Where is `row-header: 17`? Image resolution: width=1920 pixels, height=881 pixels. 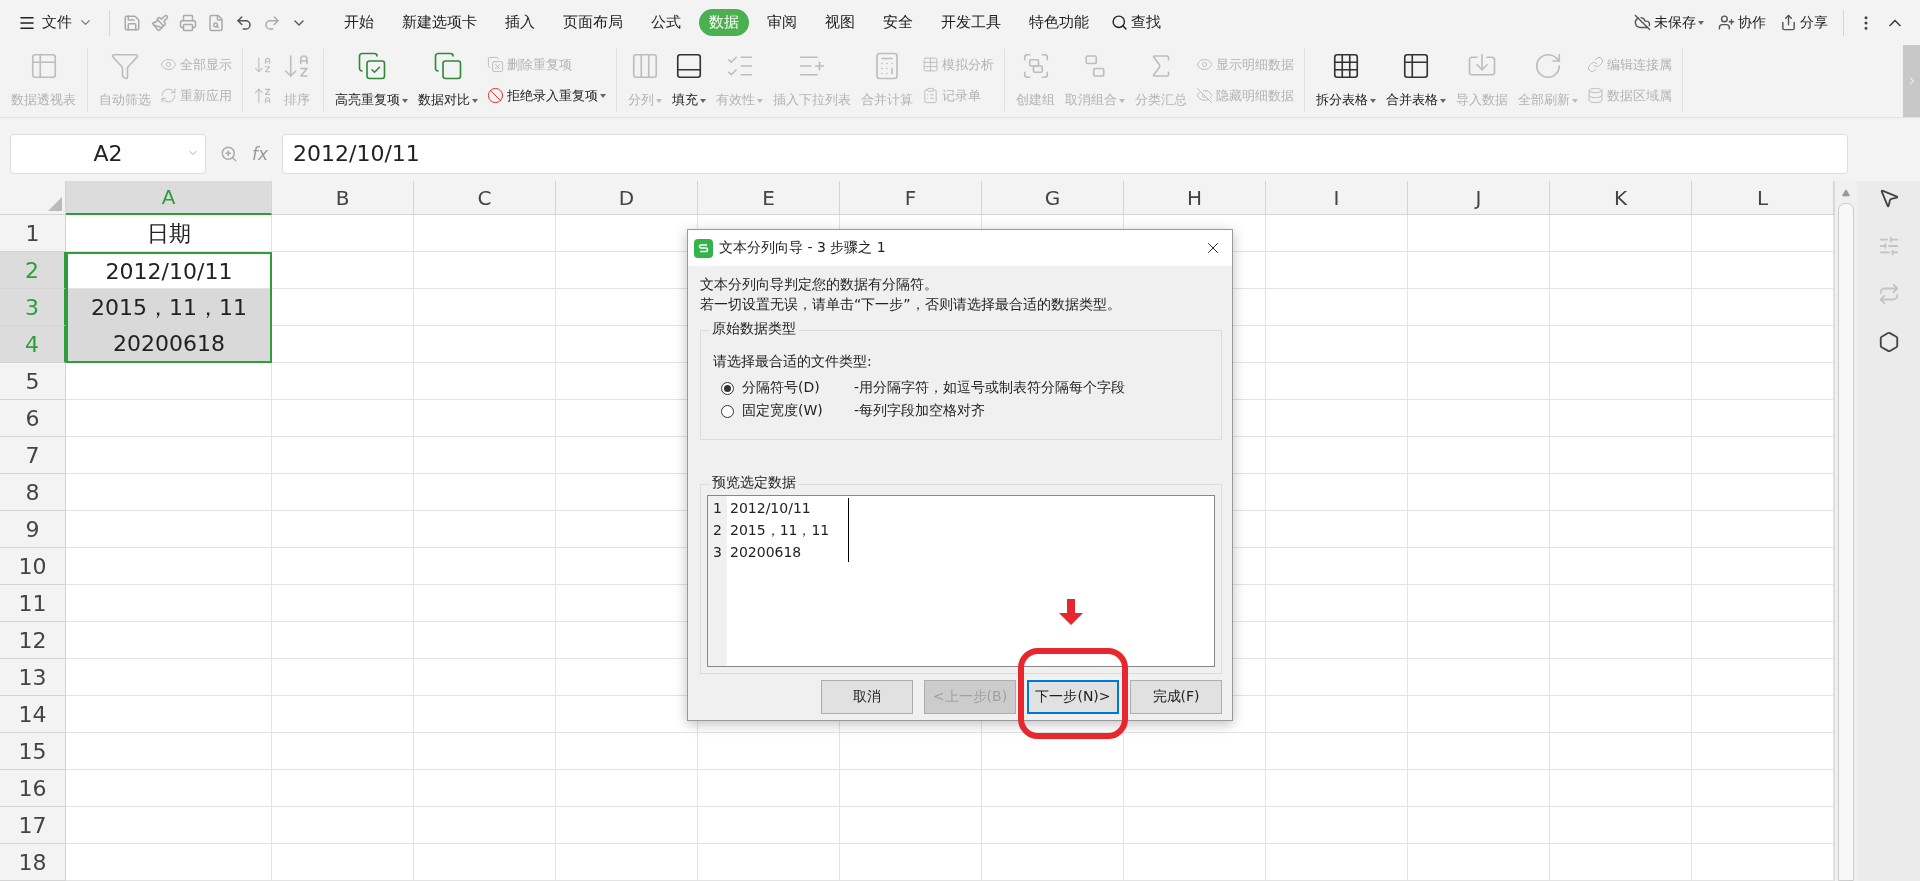
row-header: 17 is located at coordinates (33, 825).